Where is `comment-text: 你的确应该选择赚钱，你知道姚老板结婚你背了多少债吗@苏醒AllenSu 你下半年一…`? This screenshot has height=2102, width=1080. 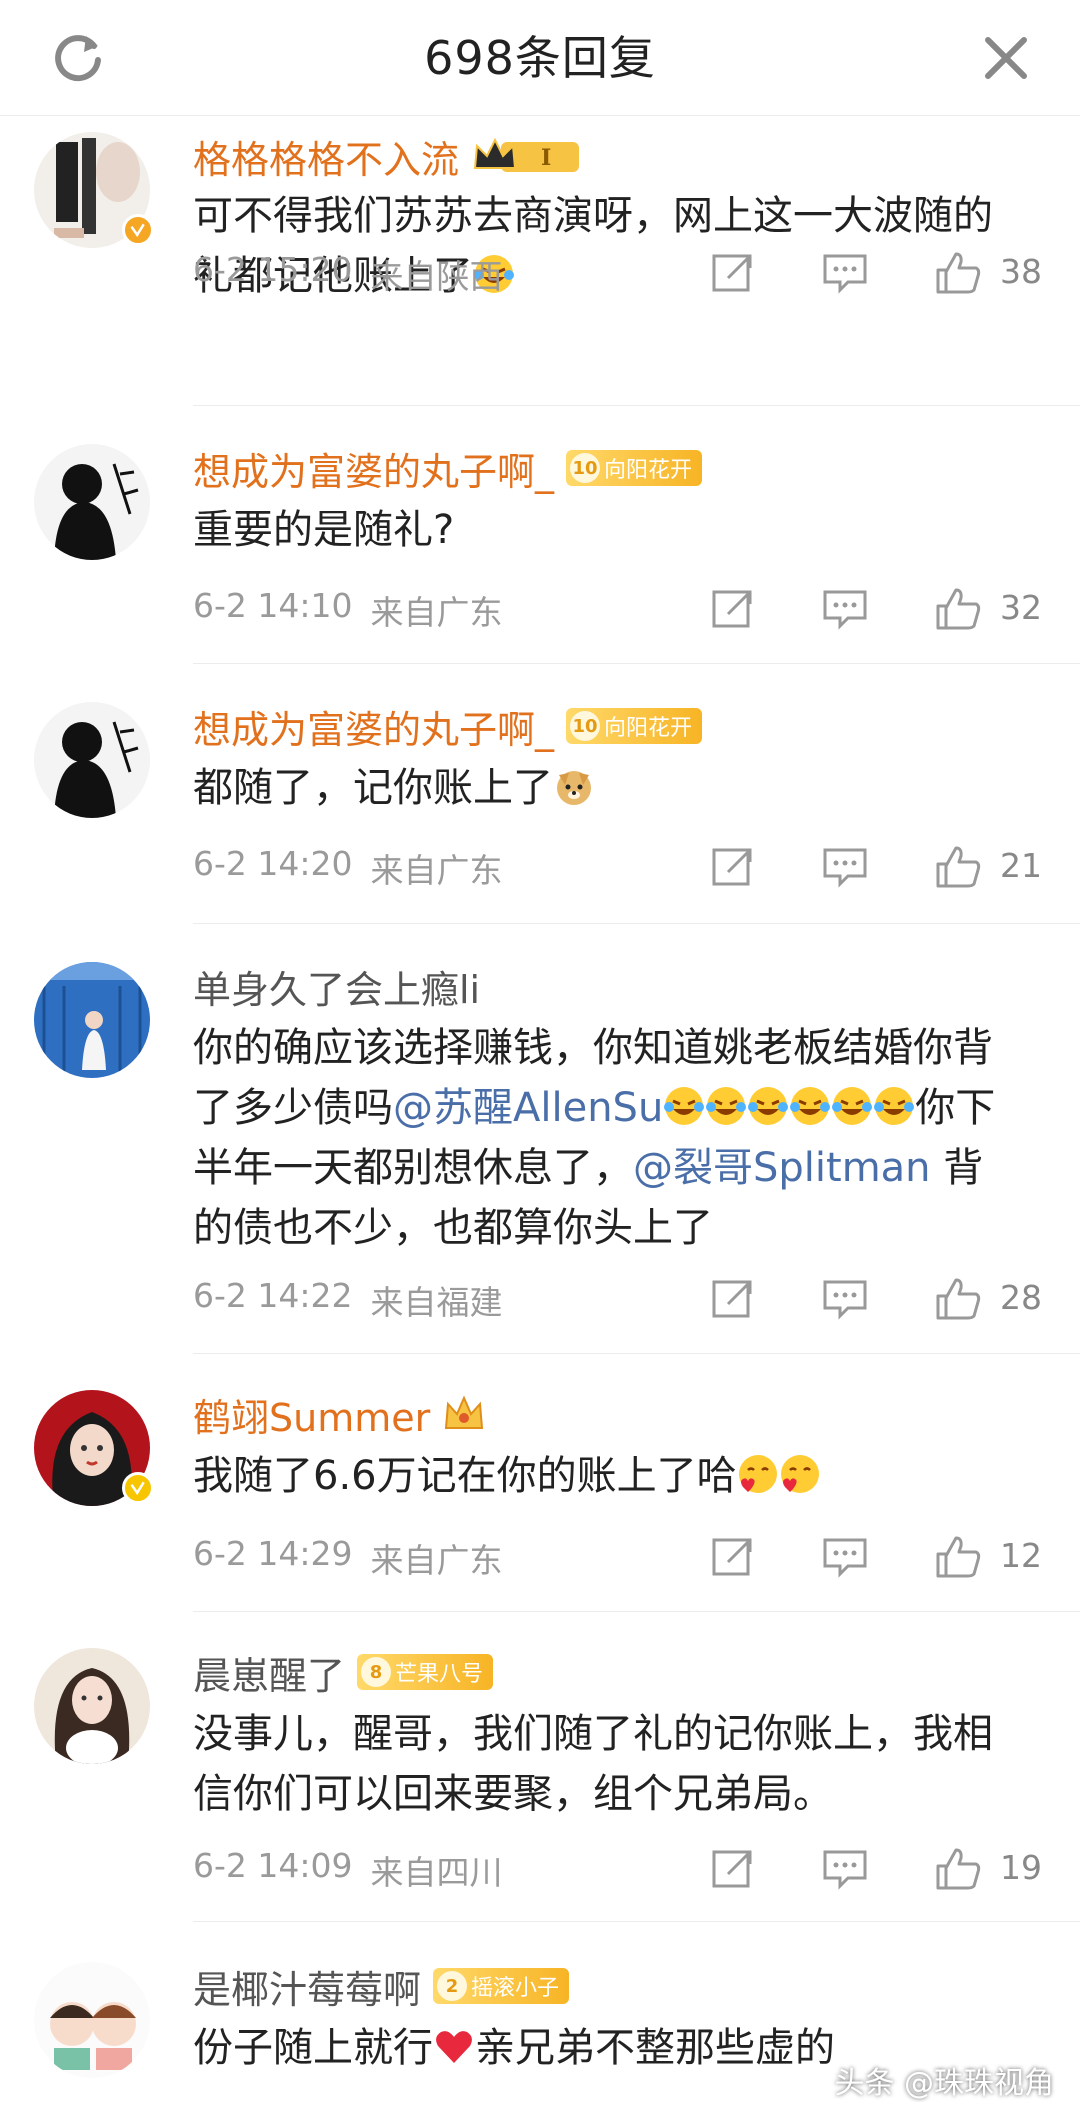
comment-text: 你的确应该选择赚钱，你知道姚老板结婚你背了多少债吗@苏醒AllenSu 你下半年一… is located at coordinates (594, 1138).